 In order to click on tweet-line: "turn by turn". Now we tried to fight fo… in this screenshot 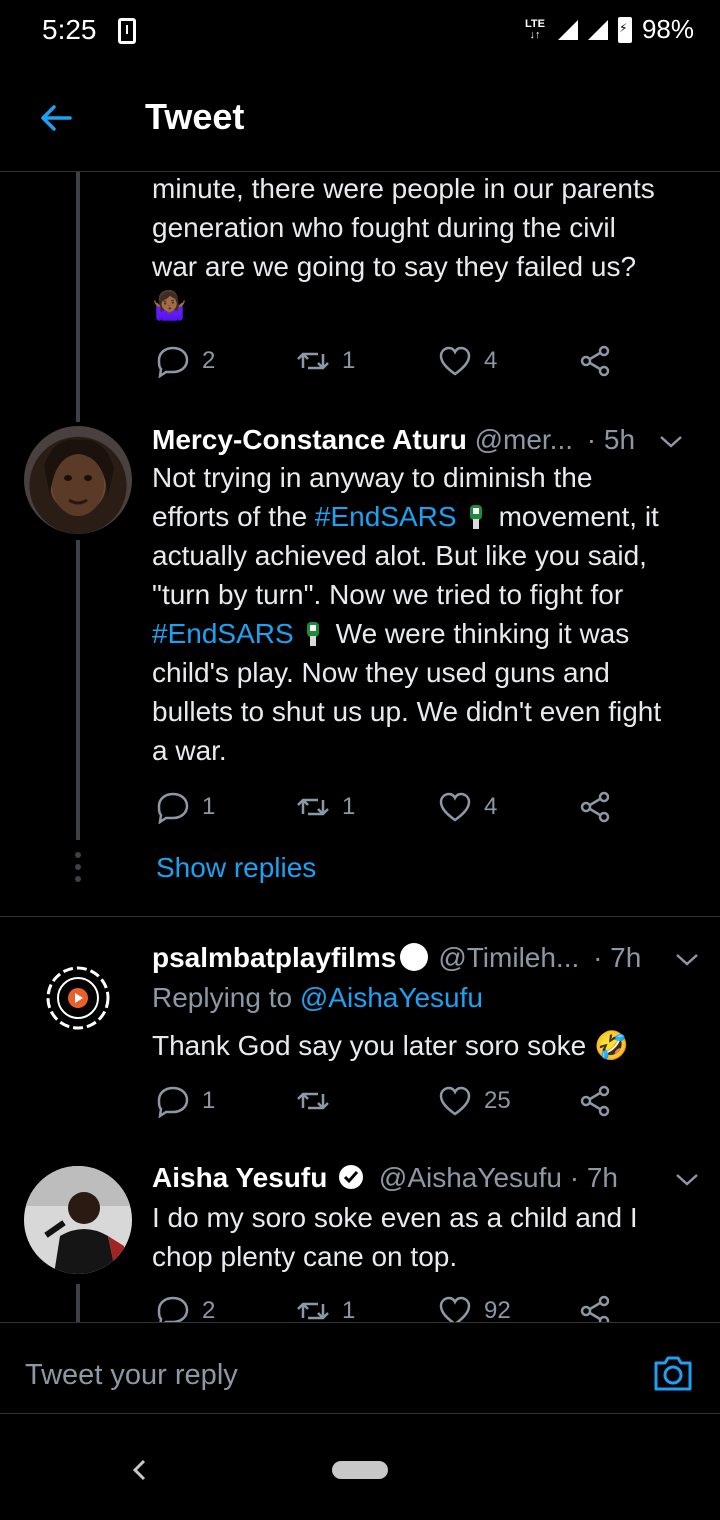, I will do `click(388, 594)`.